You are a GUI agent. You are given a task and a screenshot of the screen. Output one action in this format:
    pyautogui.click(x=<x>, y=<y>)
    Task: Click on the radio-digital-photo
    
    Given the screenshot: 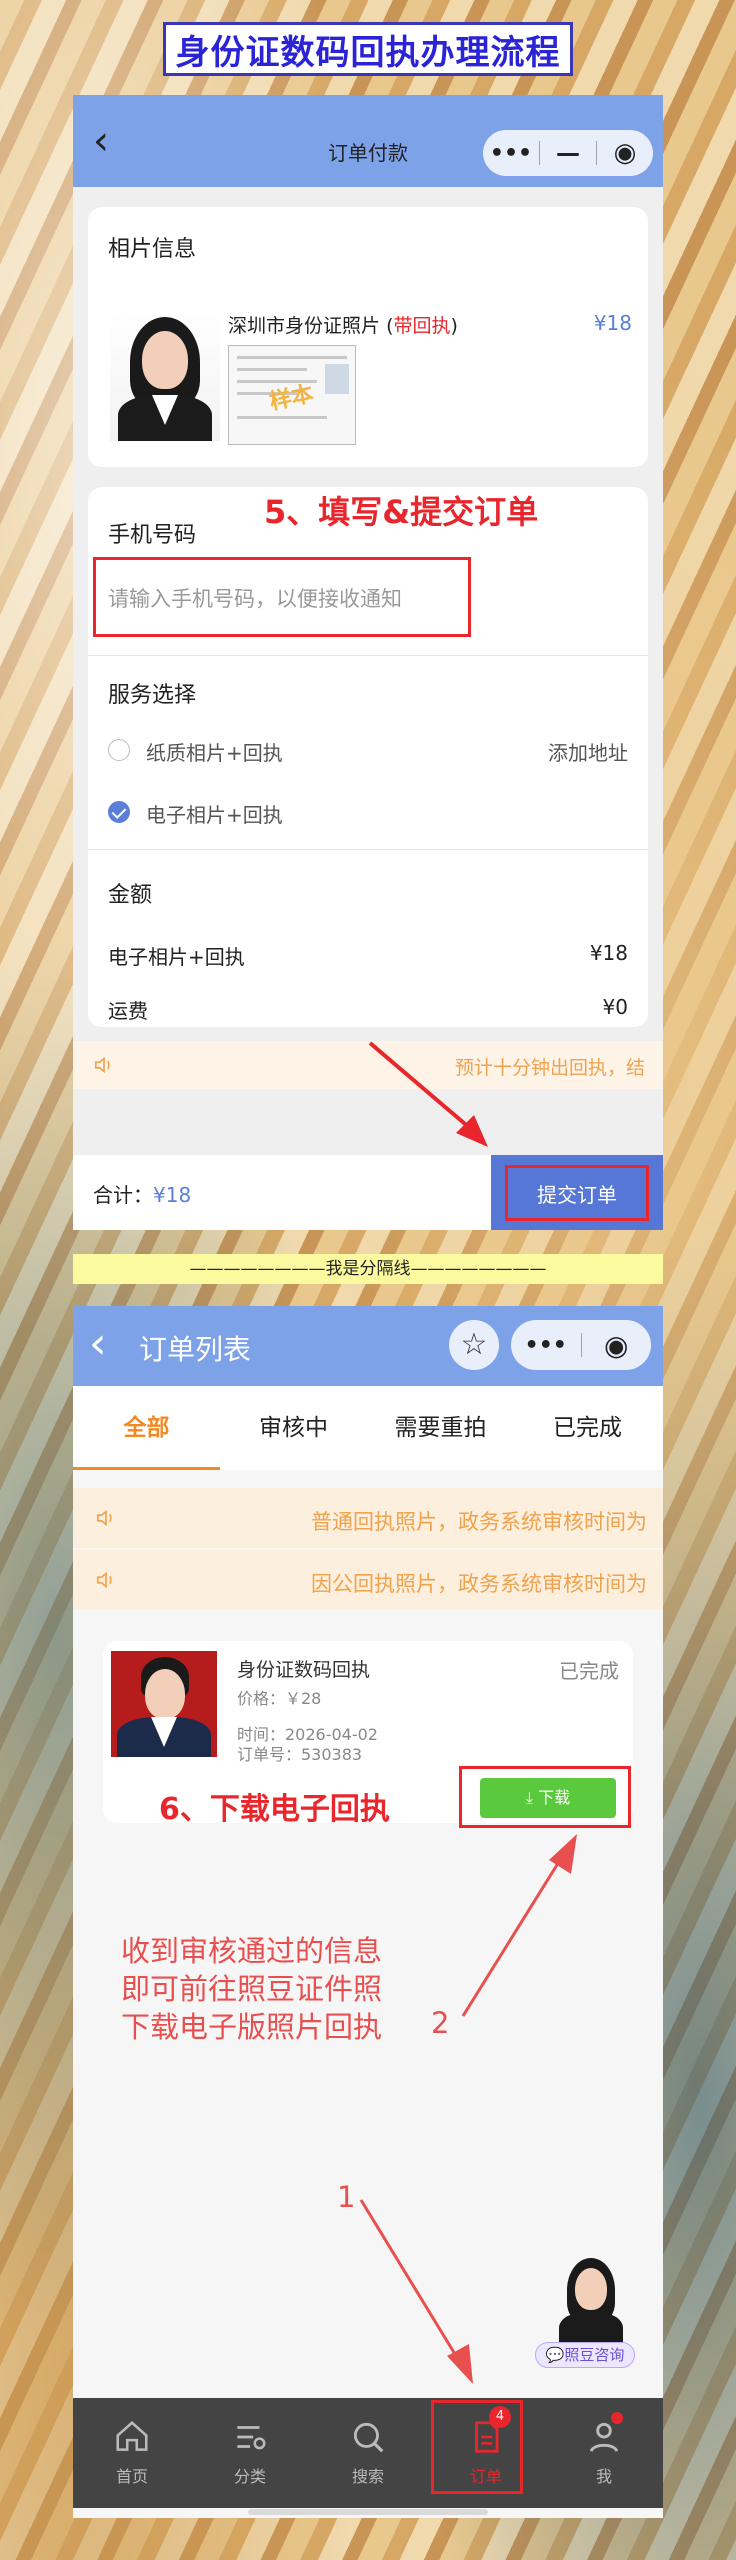 What is the action you would take?
    pyautogui.click(x=119, y=812)
    